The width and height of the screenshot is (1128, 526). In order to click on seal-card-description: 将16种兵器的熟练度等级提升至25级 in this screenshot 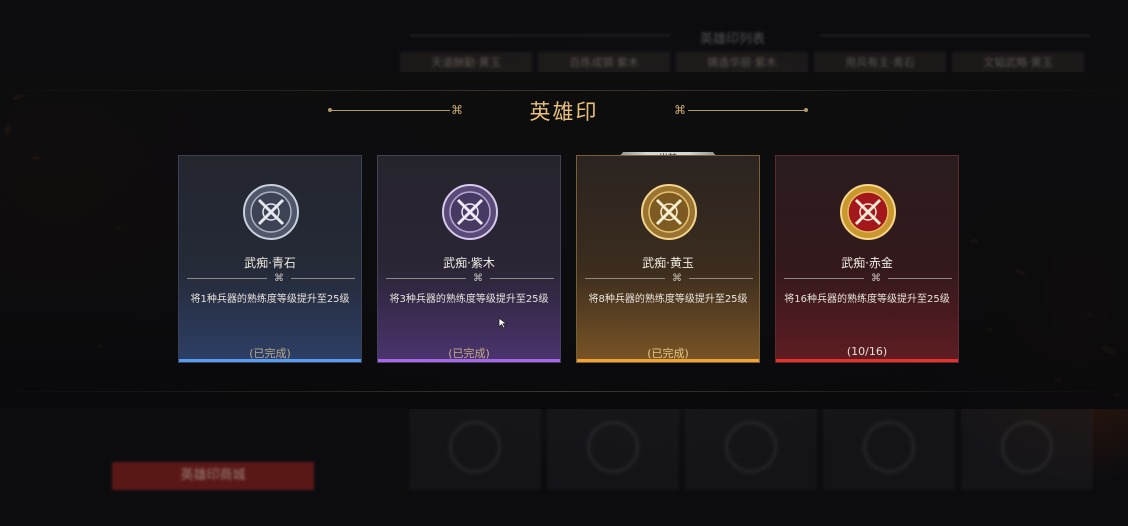, I will do `click(867, 299)`.